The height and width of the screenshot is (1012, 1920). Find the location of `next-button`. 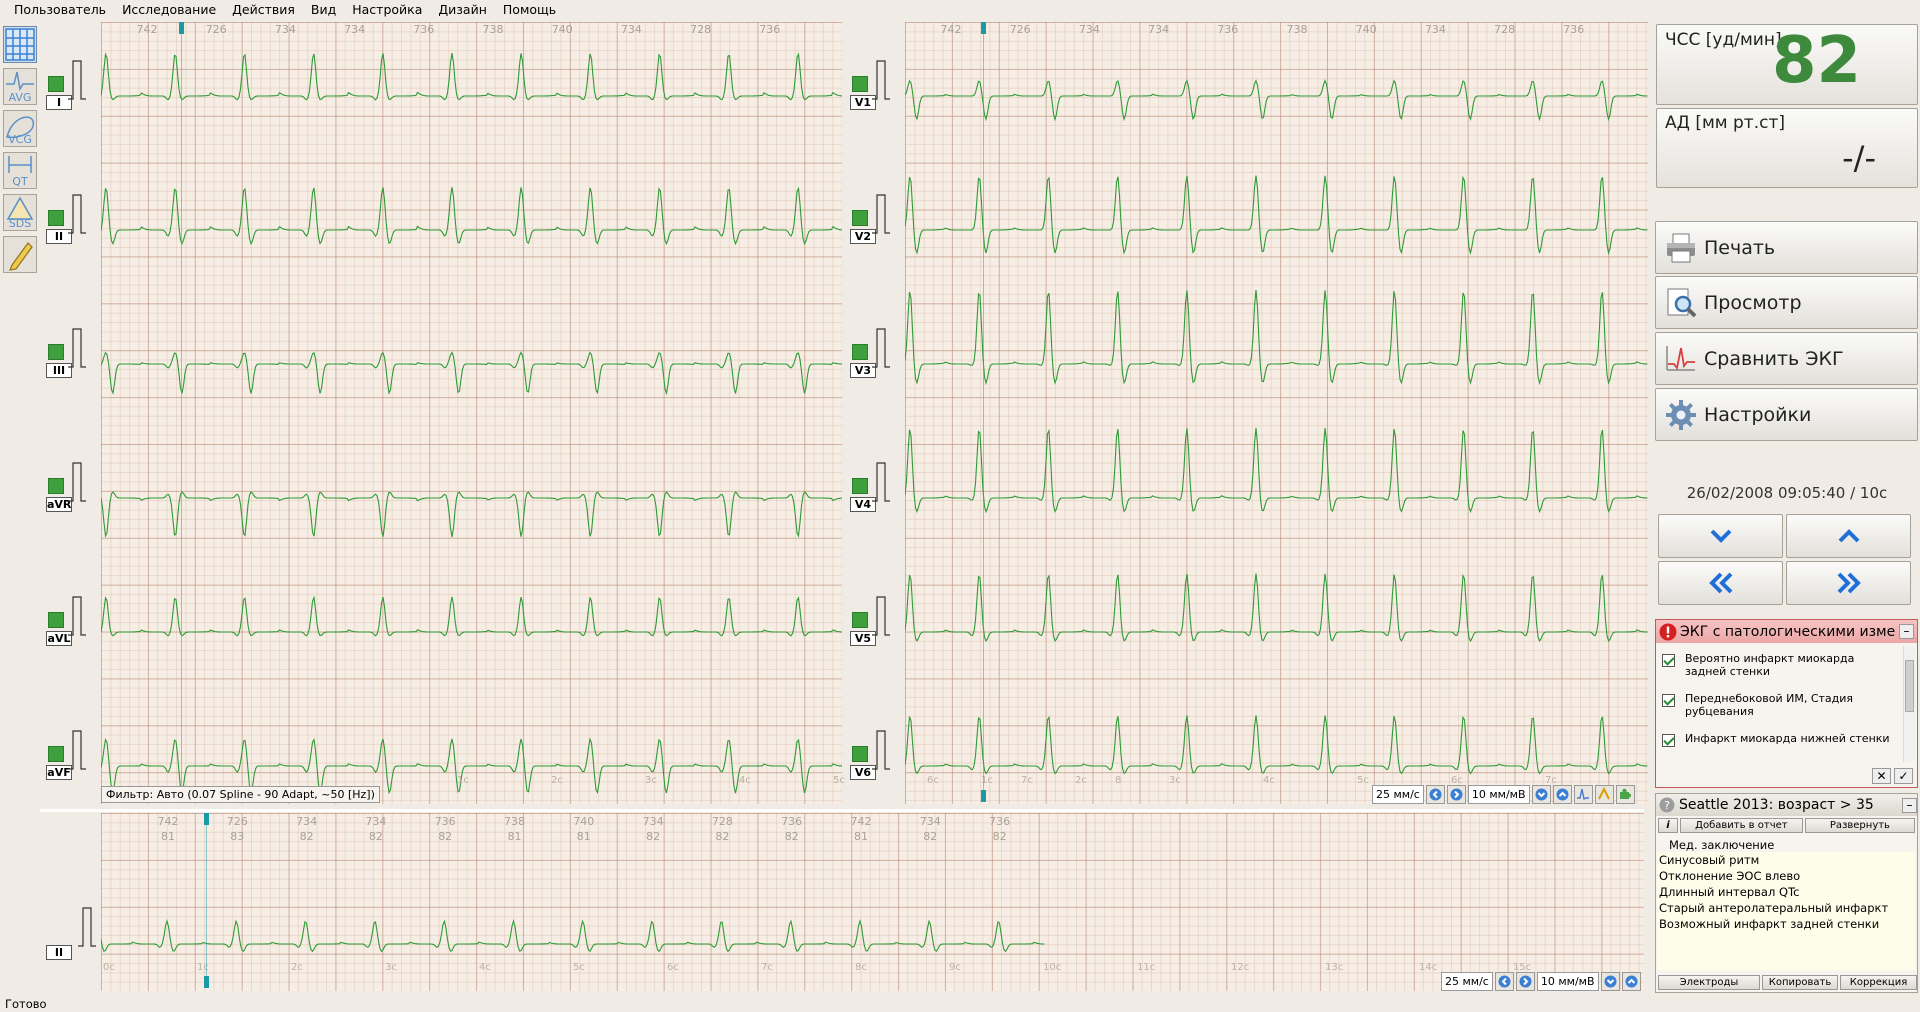

next-button is located at coordinates (1848, 583).